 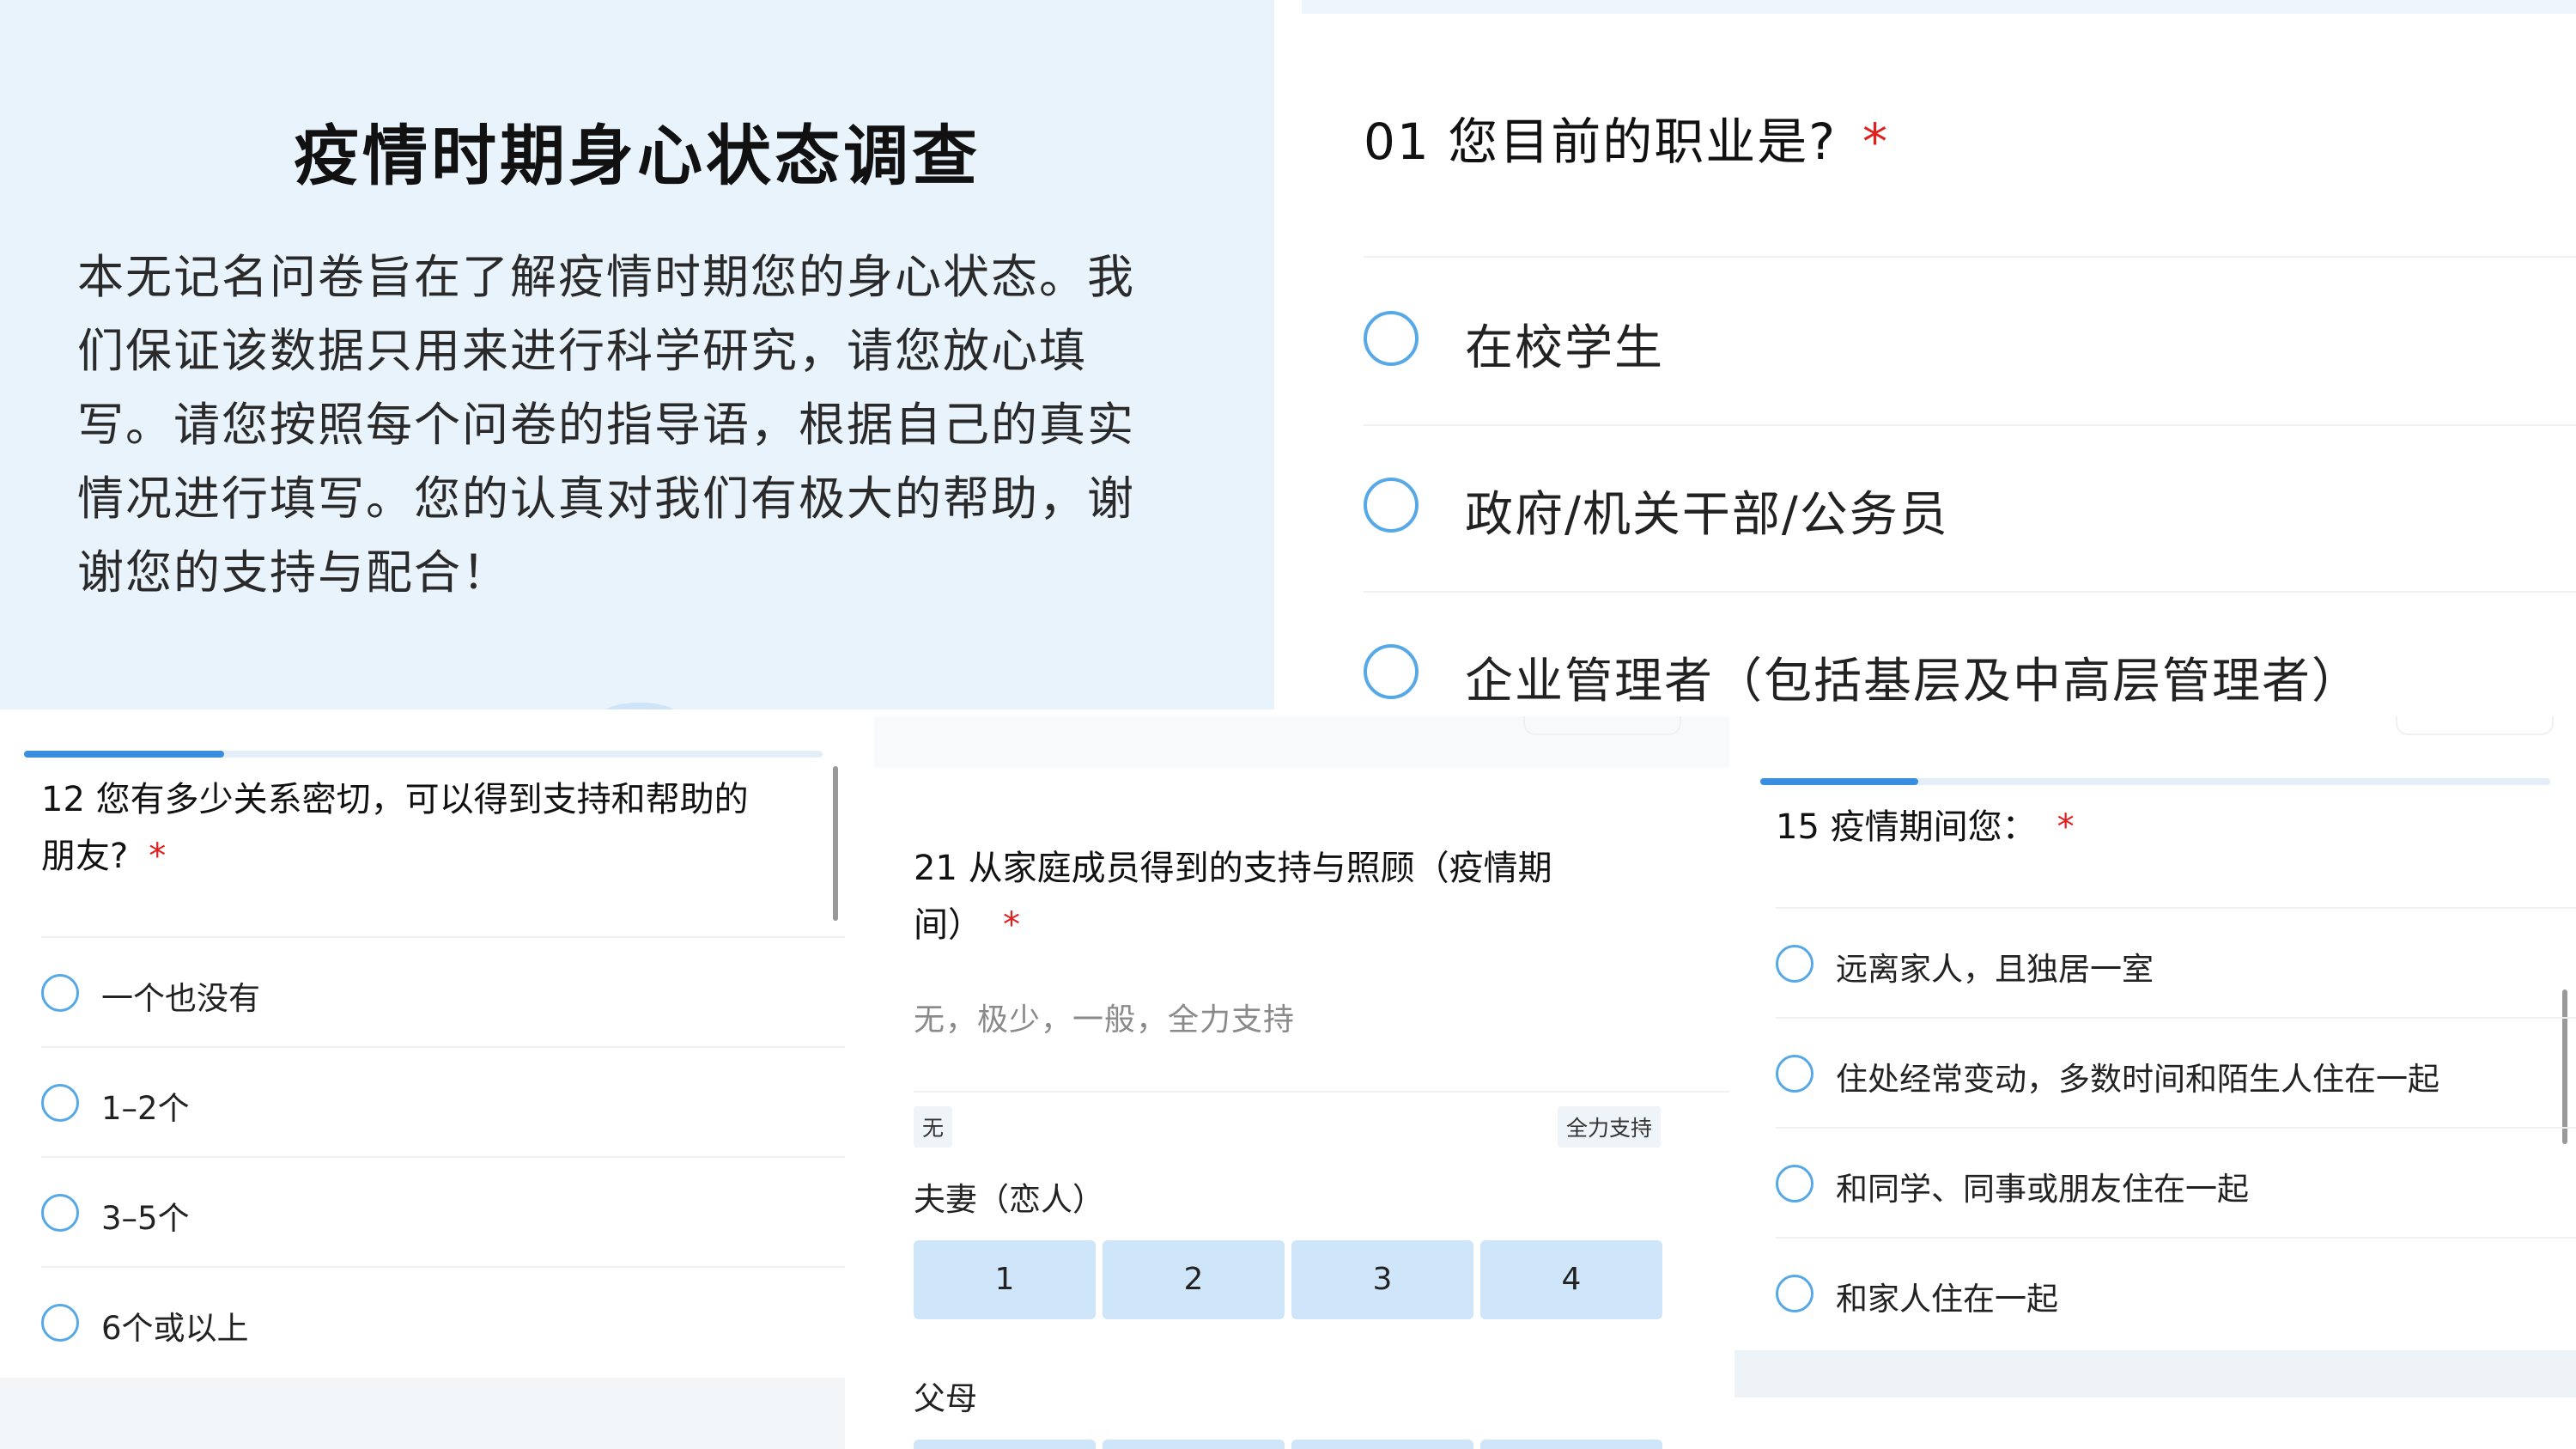 I want to click on question-title-line-2: 间） *, so click(x=967, y=925).